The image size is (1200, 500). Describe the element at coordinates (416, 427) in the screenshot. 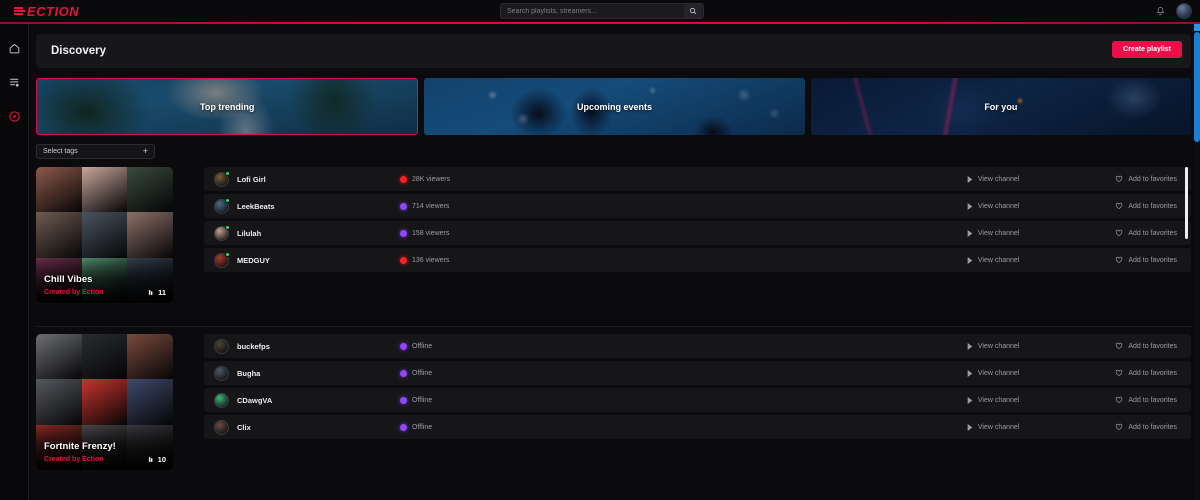

I see `streamer-status: Offline` at that location.